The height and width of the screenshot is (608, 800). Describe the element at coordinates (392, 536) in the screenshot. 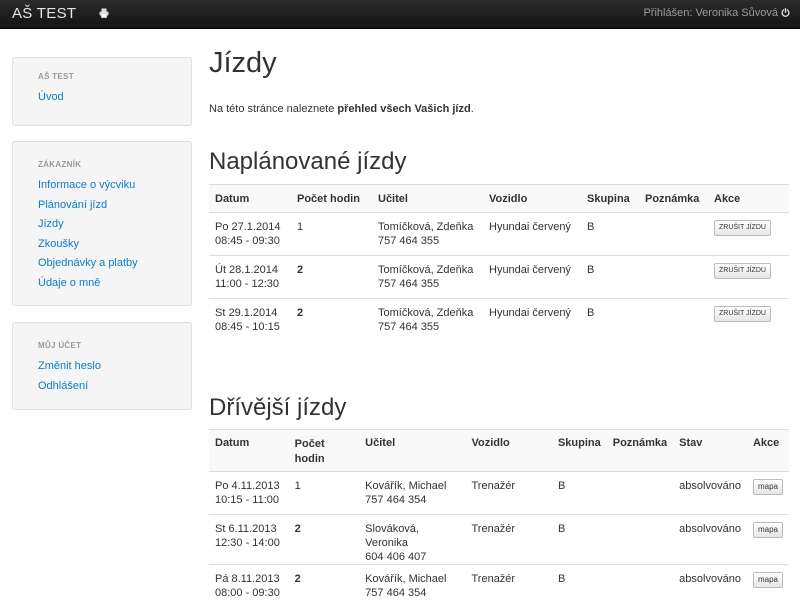

I see `teacher-name: Slováková, Veronika` at that location.